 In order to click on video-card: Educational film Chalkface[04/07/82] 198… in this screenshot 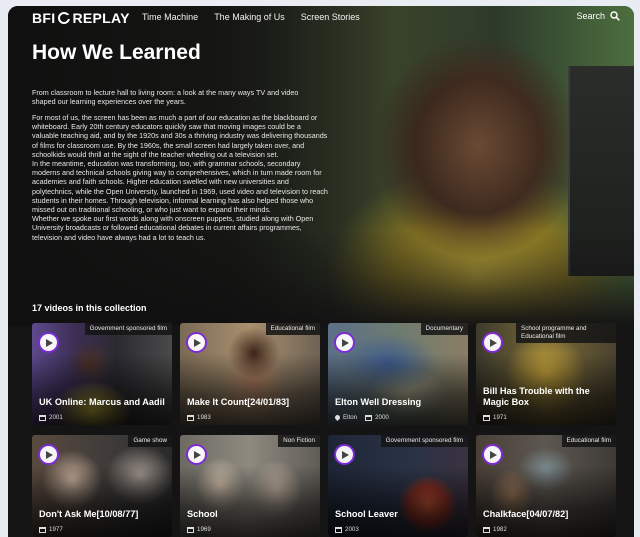, I will do `click(546, 486)`.